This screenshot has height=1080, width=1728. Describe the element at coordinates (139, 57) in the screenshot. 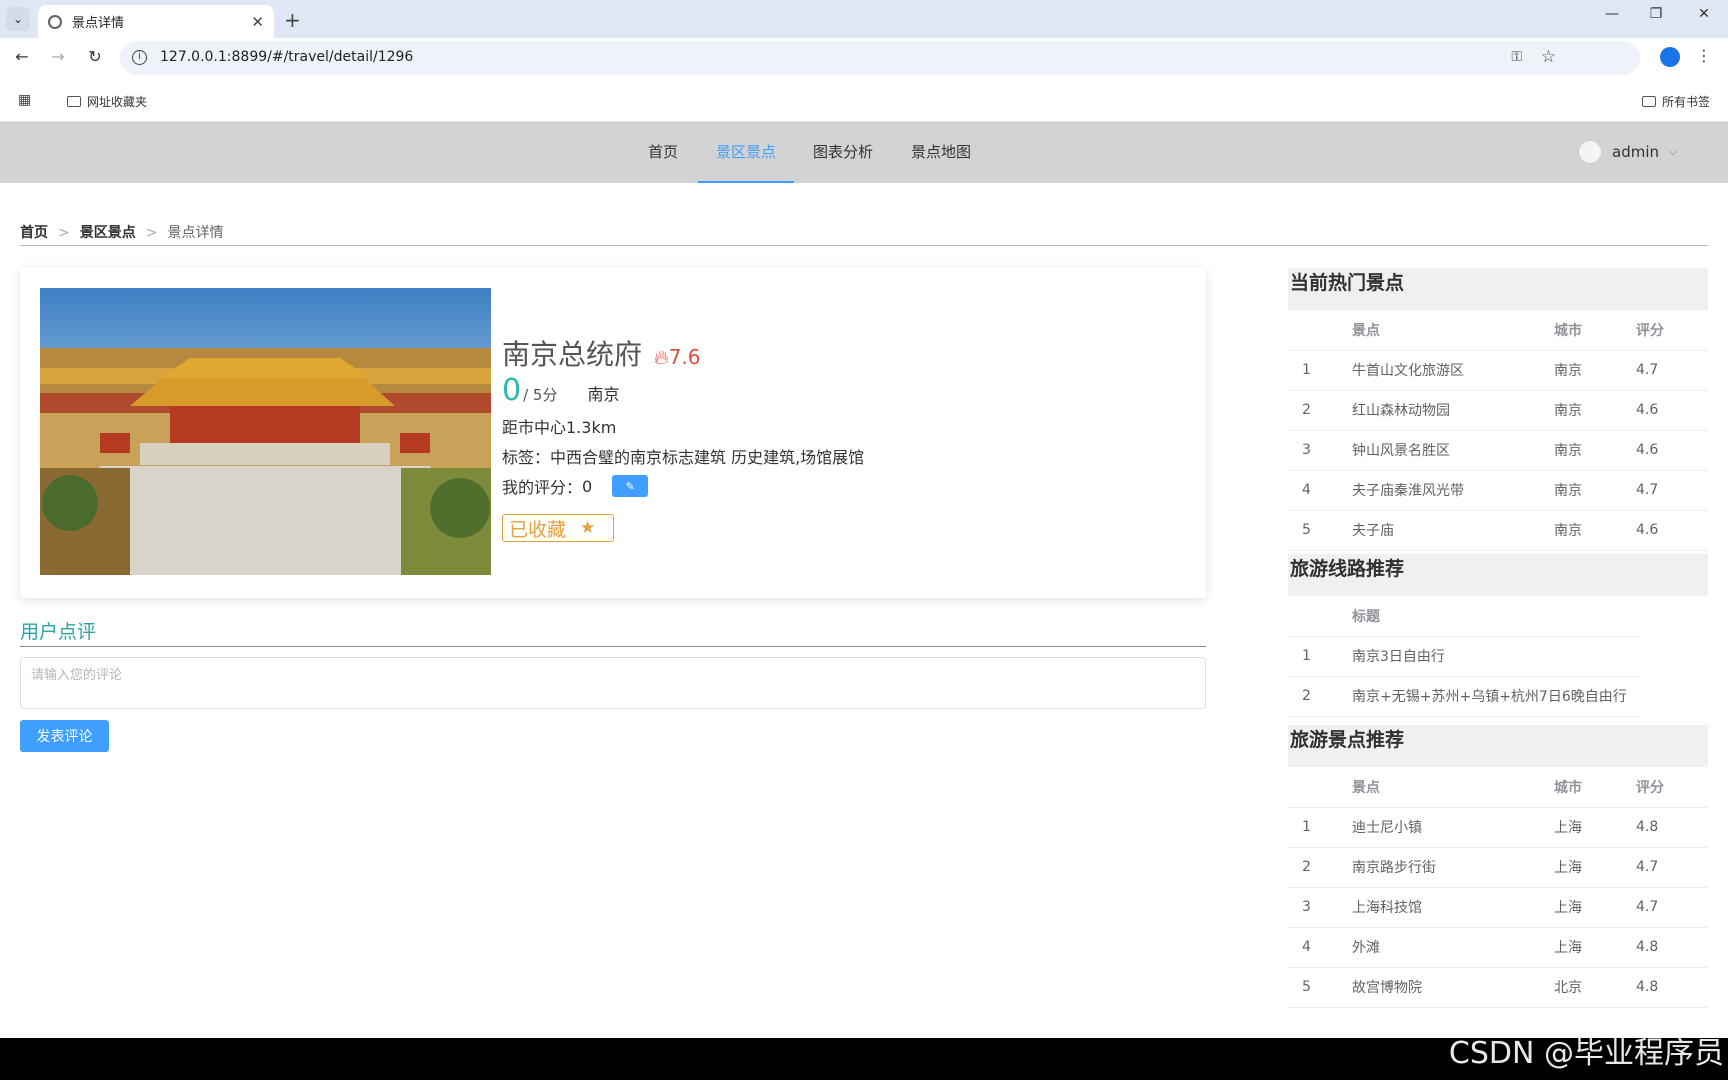

I see `site-info-icon: i` at that location.